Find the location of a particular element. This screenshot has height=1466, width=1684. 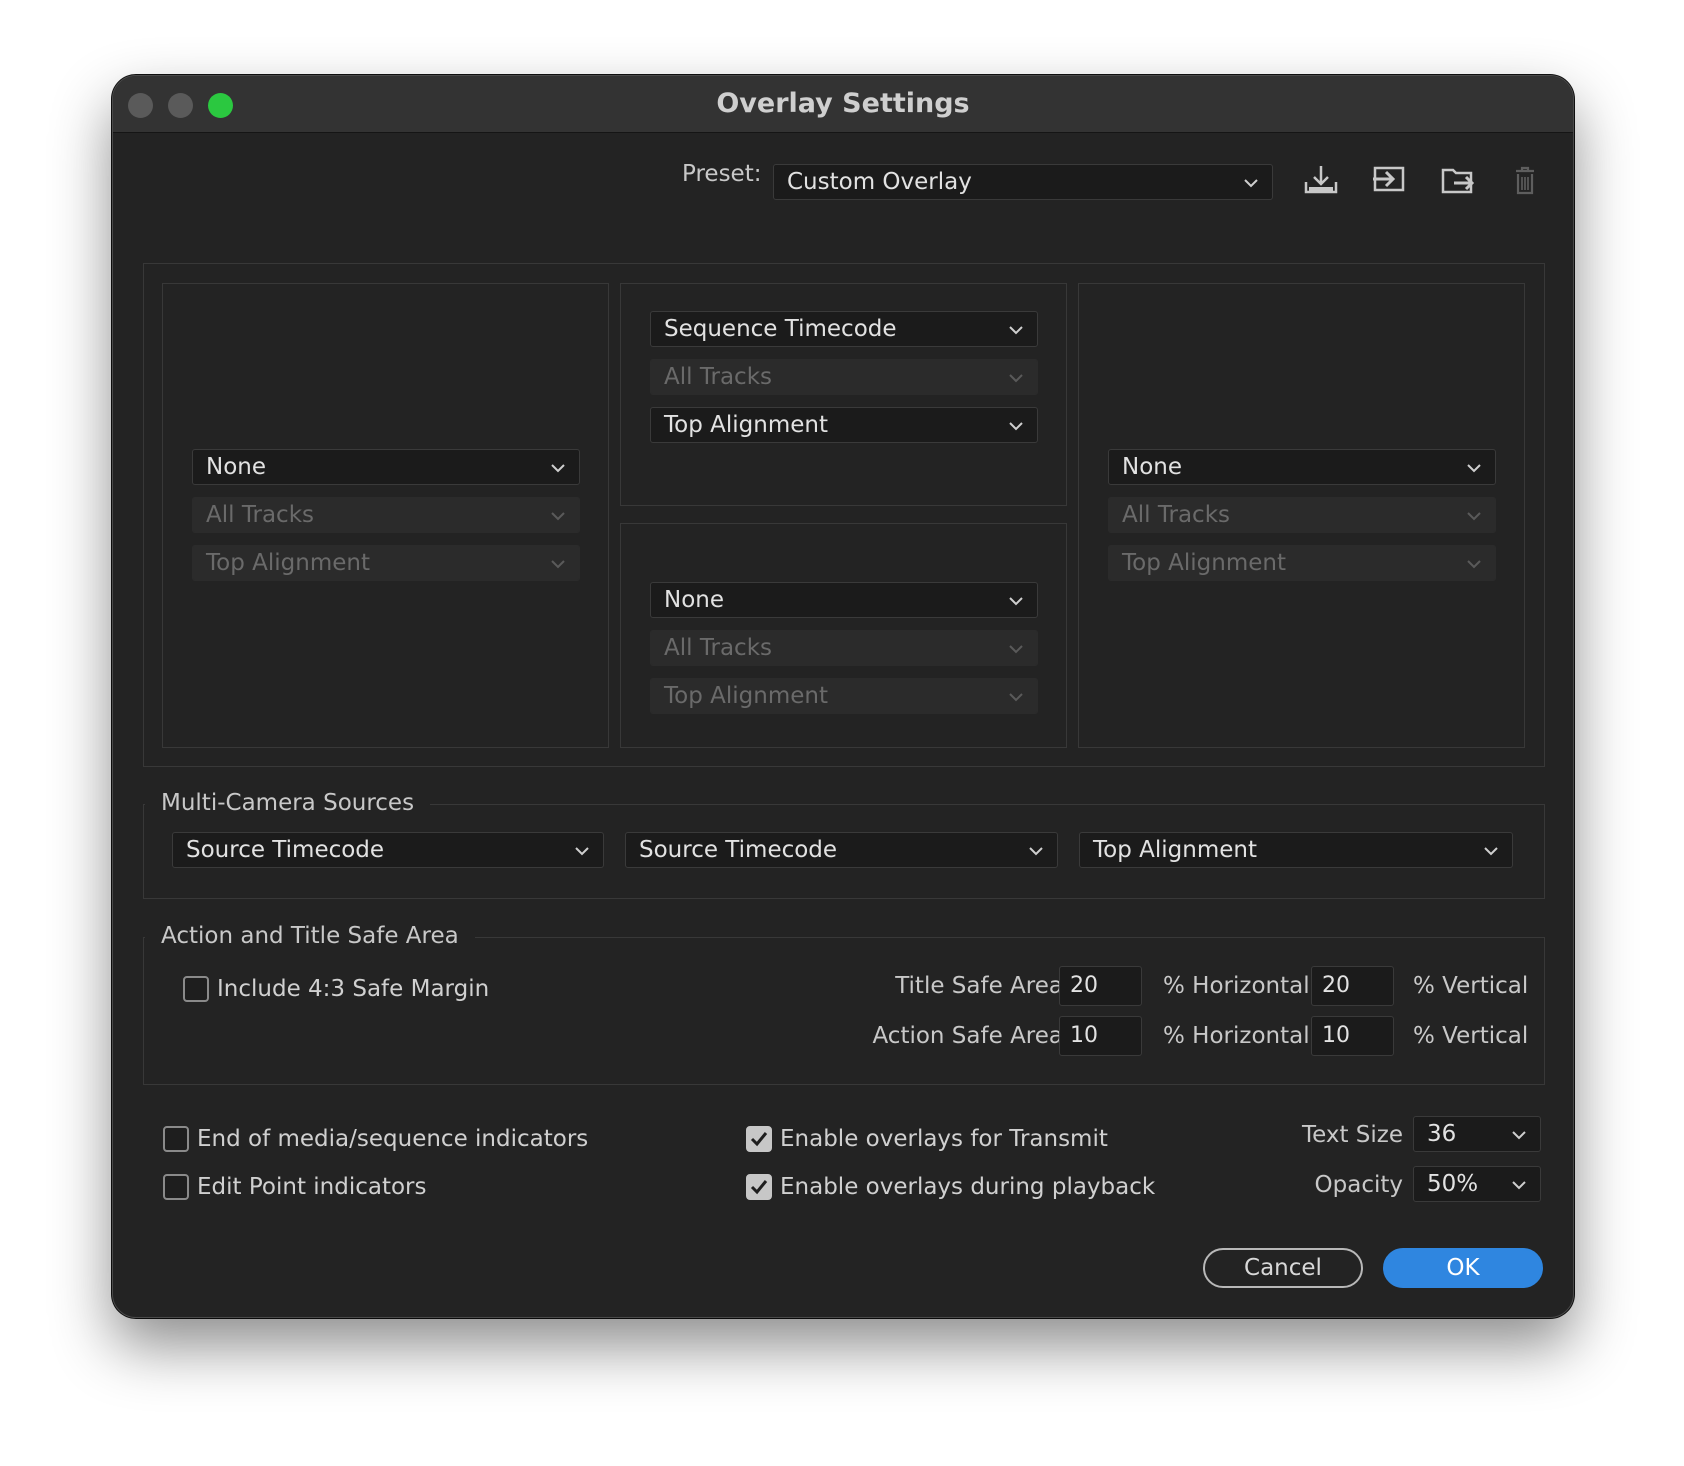

title-horizontal-label: % Horizontal is located at coordinates (1236, 986).